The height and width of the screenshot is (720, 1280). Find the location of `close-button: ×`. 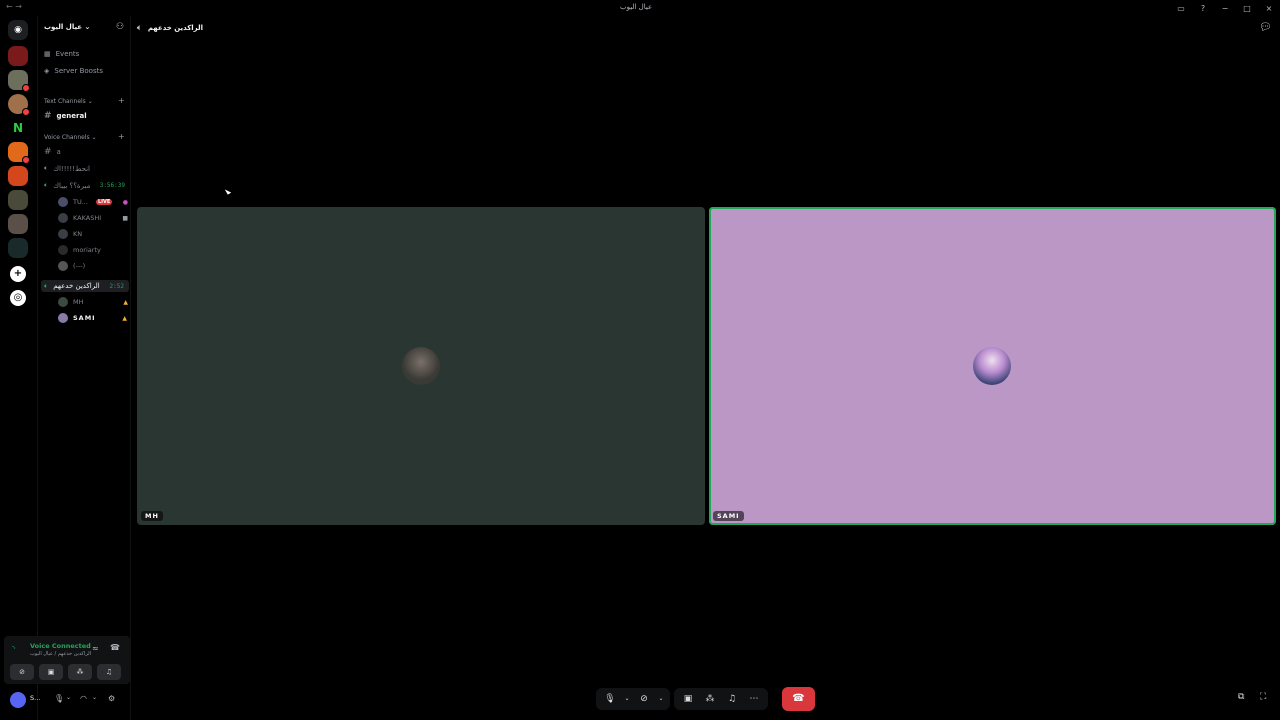

close-button: × is located at coordinates (1269, 8).